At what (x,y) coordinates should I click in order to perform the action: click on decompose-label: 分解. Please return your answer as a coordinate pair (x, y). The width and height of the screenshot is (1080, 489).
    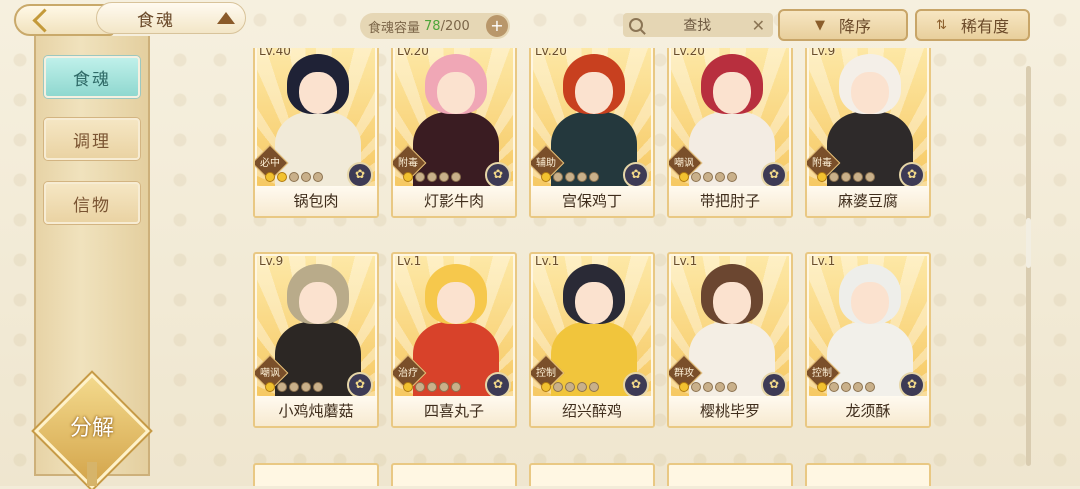
    Looking at the image, I should click on (91, 428).